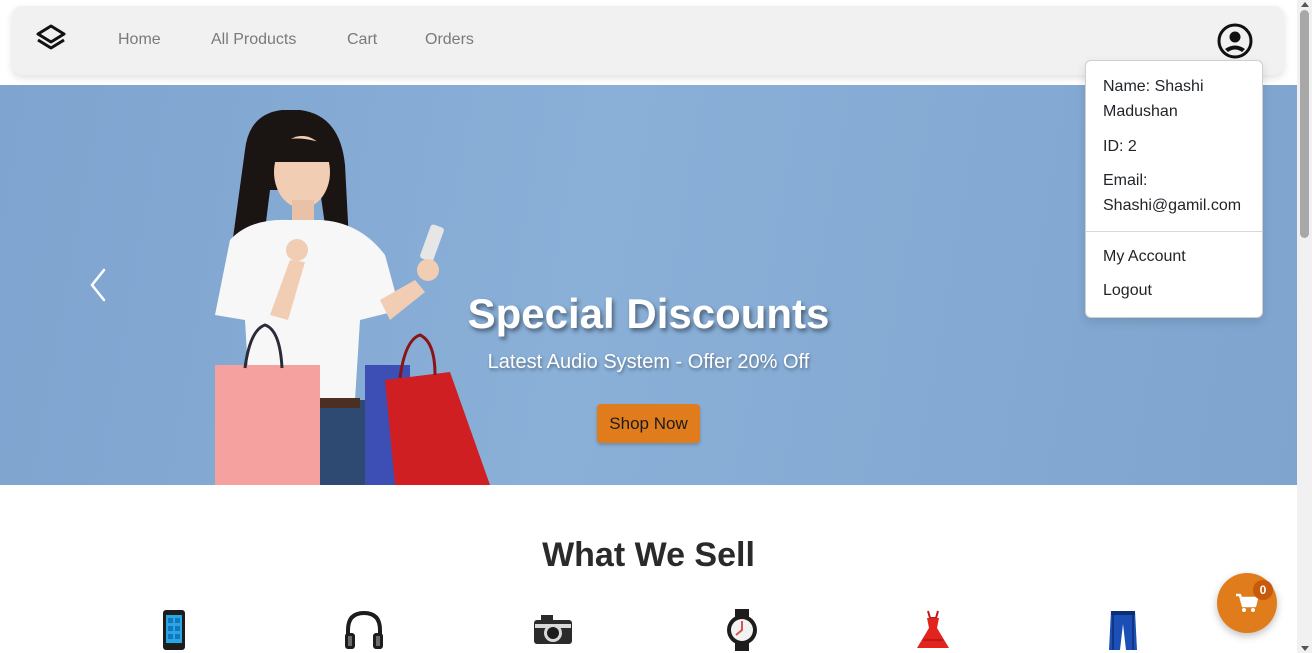  I want to click on profile-id: ID: 2, so click(1120, 146).